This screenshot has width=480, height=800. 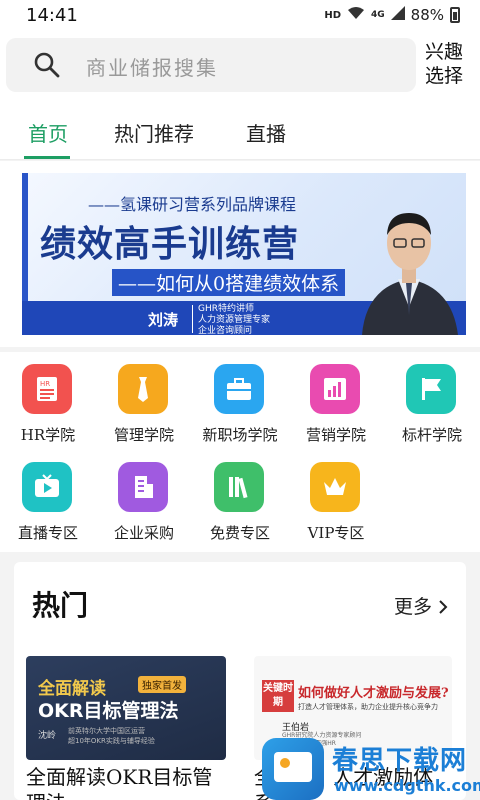 I want to click on battery-percent: 88%, so click(x=427, y=15).